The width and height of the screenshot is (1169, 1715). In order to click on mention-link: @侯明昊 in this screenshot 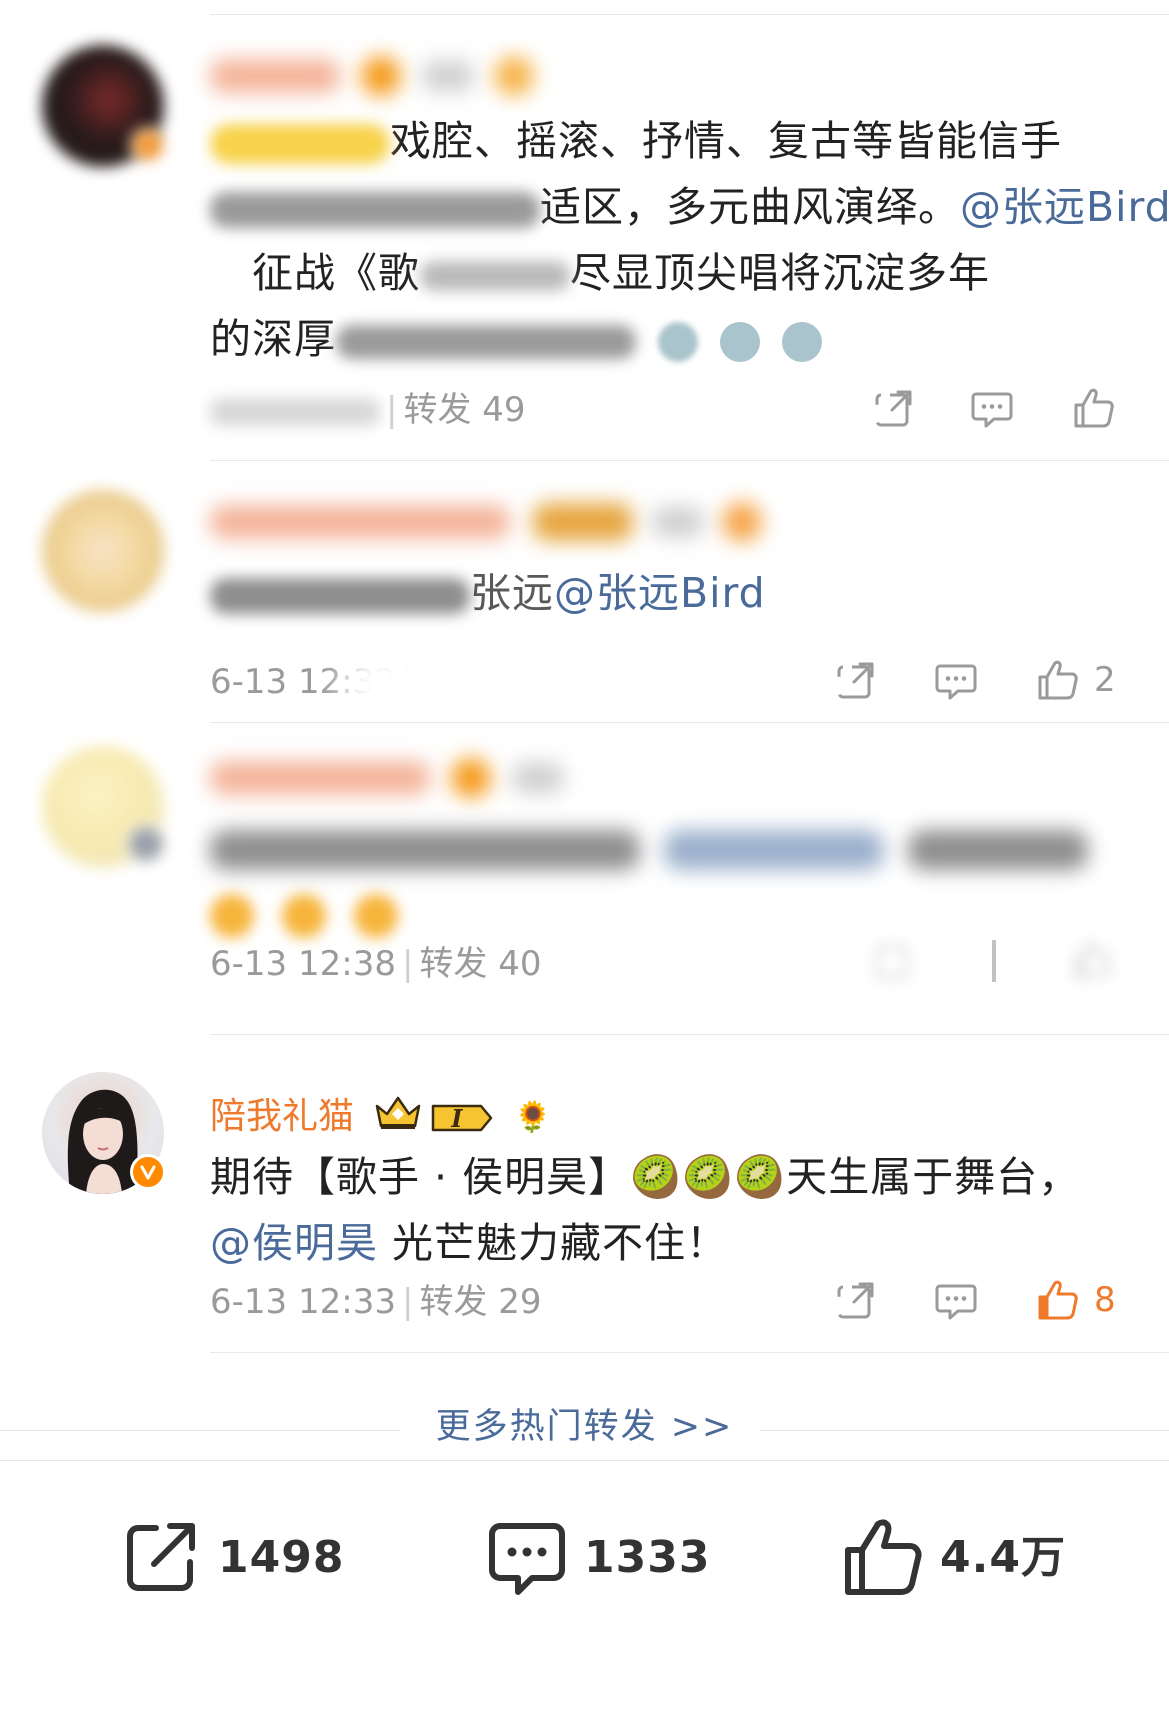, I will do `click(294, 1243)`.